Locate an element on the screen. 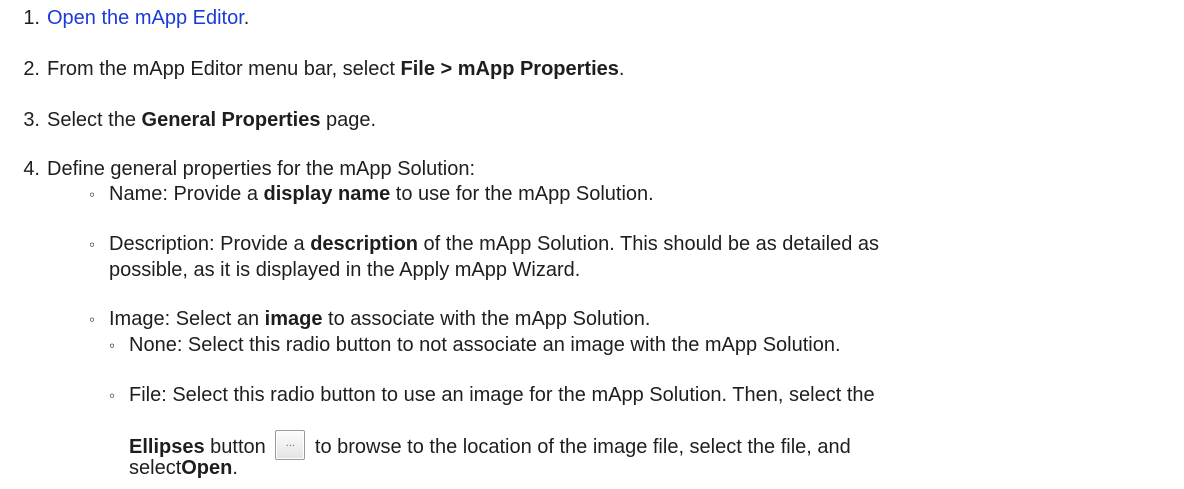 The height and width of the screenshot is (489, 1184). item-bold: image is located at coordinates (293, 319).